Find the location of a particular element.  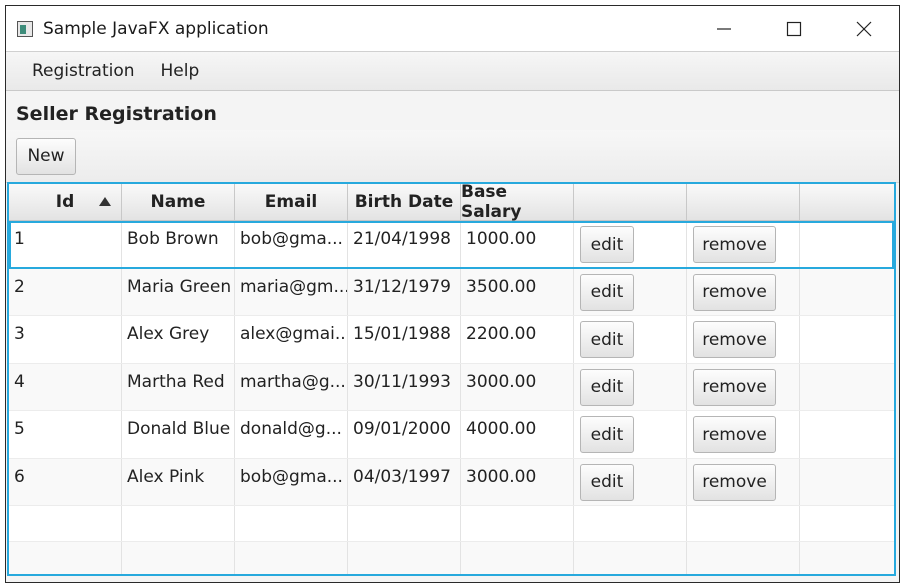

cell-birth-date: 31/12/1979 is located at coordinates (404, 291).